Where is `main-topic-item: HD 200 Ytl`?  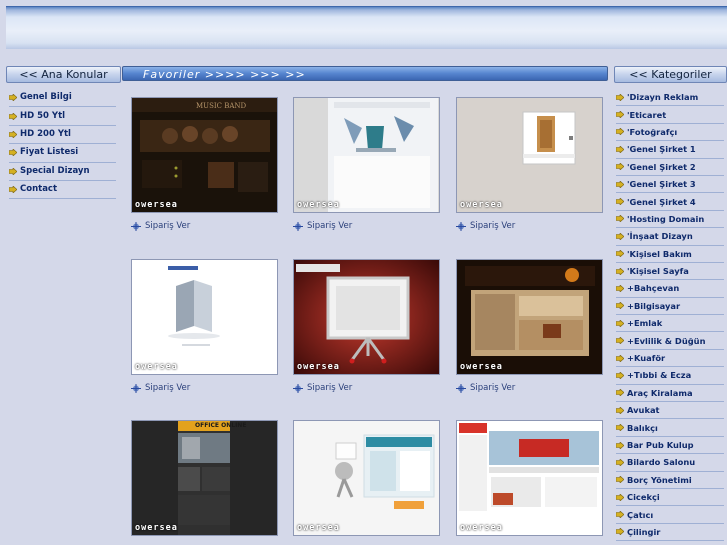 main-topic-item: HD 200 Ytl is located at coordinates (62, 135).